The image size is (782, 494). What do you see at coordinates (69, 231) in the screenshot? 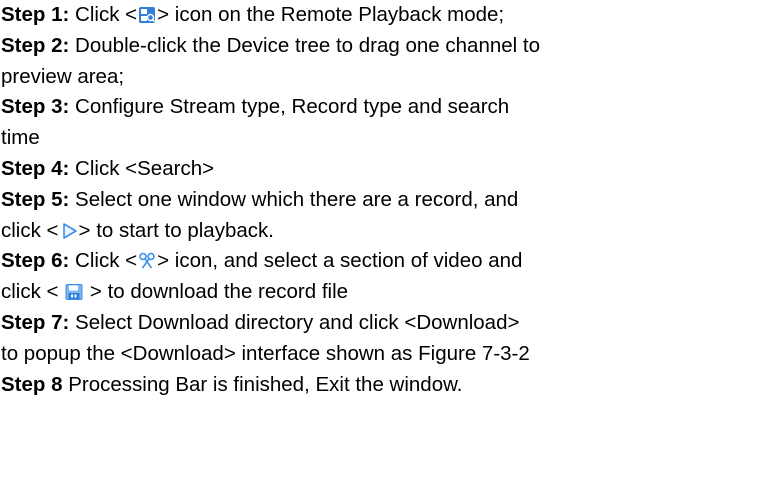
I see `play-icon` at bounding box center [69, 231].